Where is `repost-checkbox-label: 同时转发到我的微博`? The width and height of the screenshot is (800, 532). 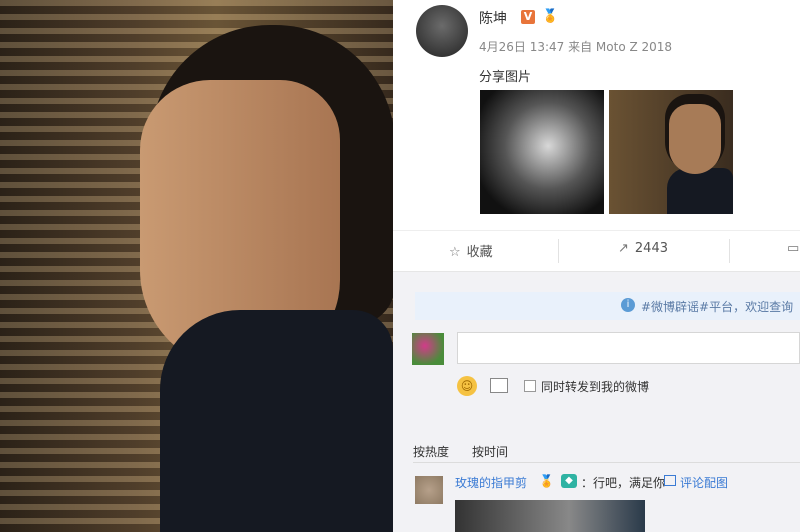 repost-checkbox-label: 同时转发到我的微博 is located at coordinates (595, 387).